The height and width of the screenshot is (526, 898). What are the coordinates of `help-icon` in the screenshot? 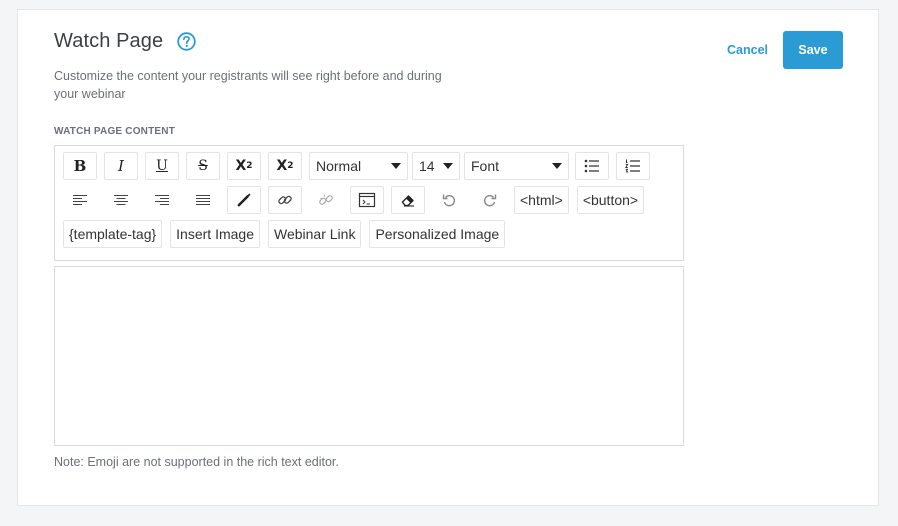 It's located at (186, 41).